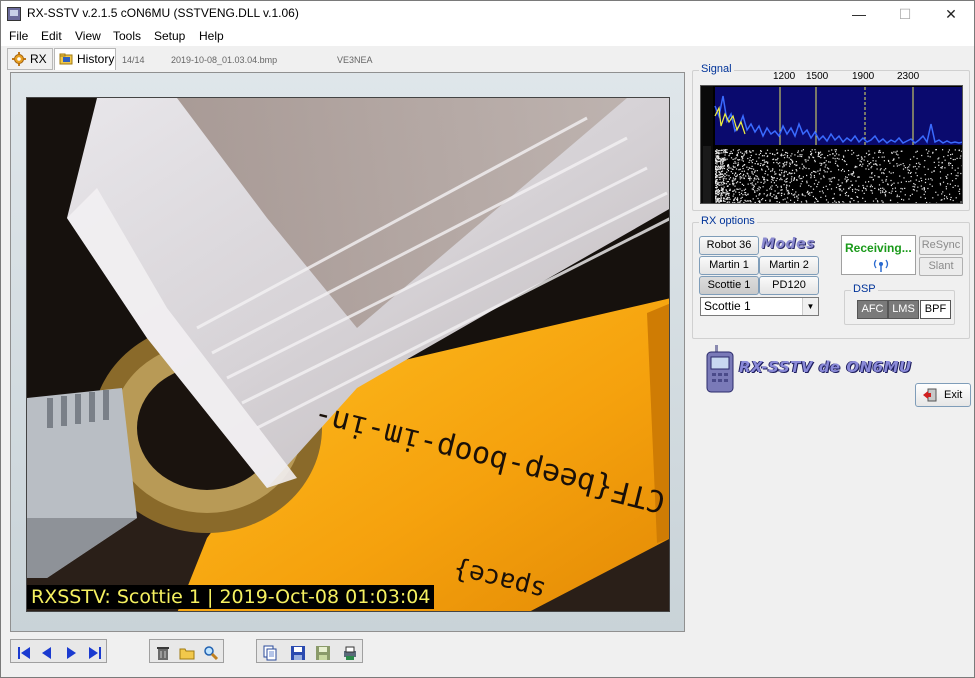 The image size is (975, 678). Describe the element at coordinates (51, 36) in the screenshot. I see `menu-edit: Edit` at that location.